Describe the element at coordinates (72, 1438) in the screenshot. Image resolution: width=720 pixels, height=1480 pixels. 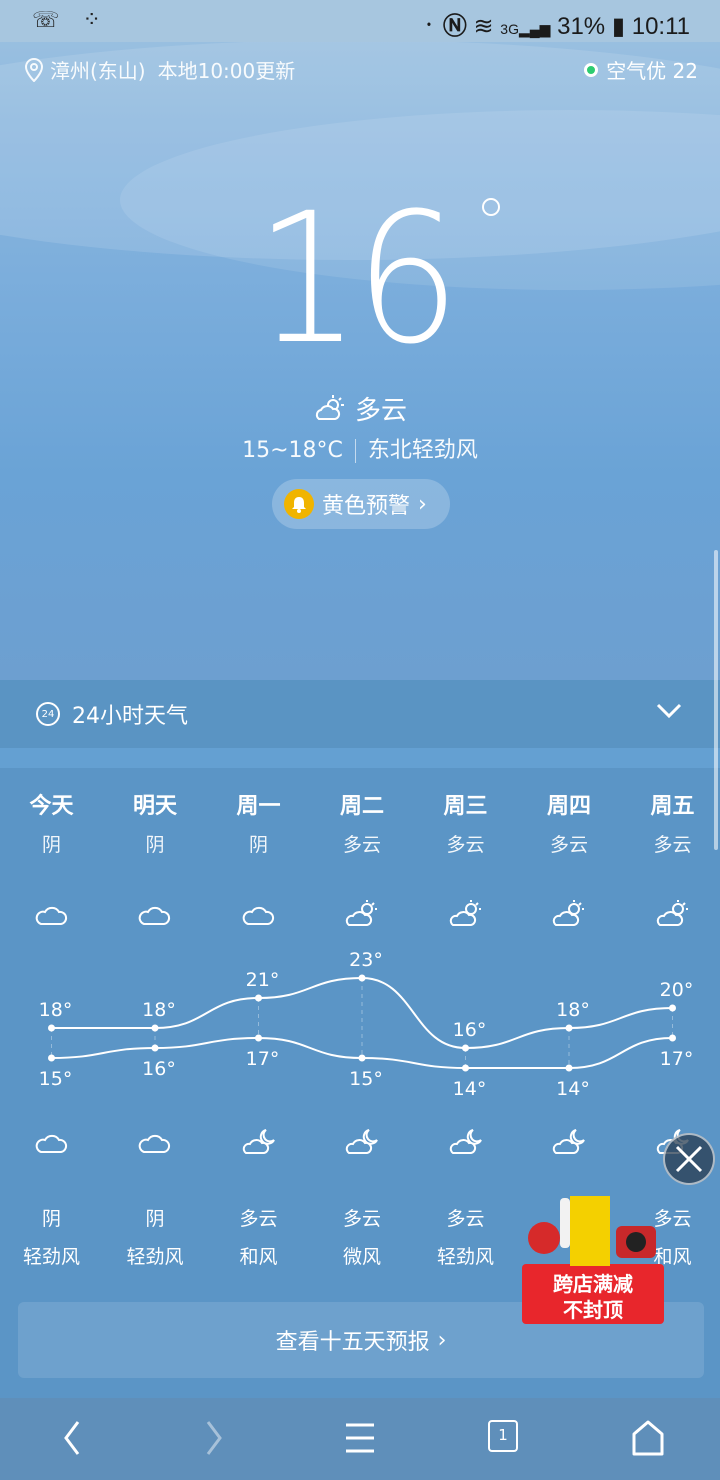
I see `back-icon` at that location.